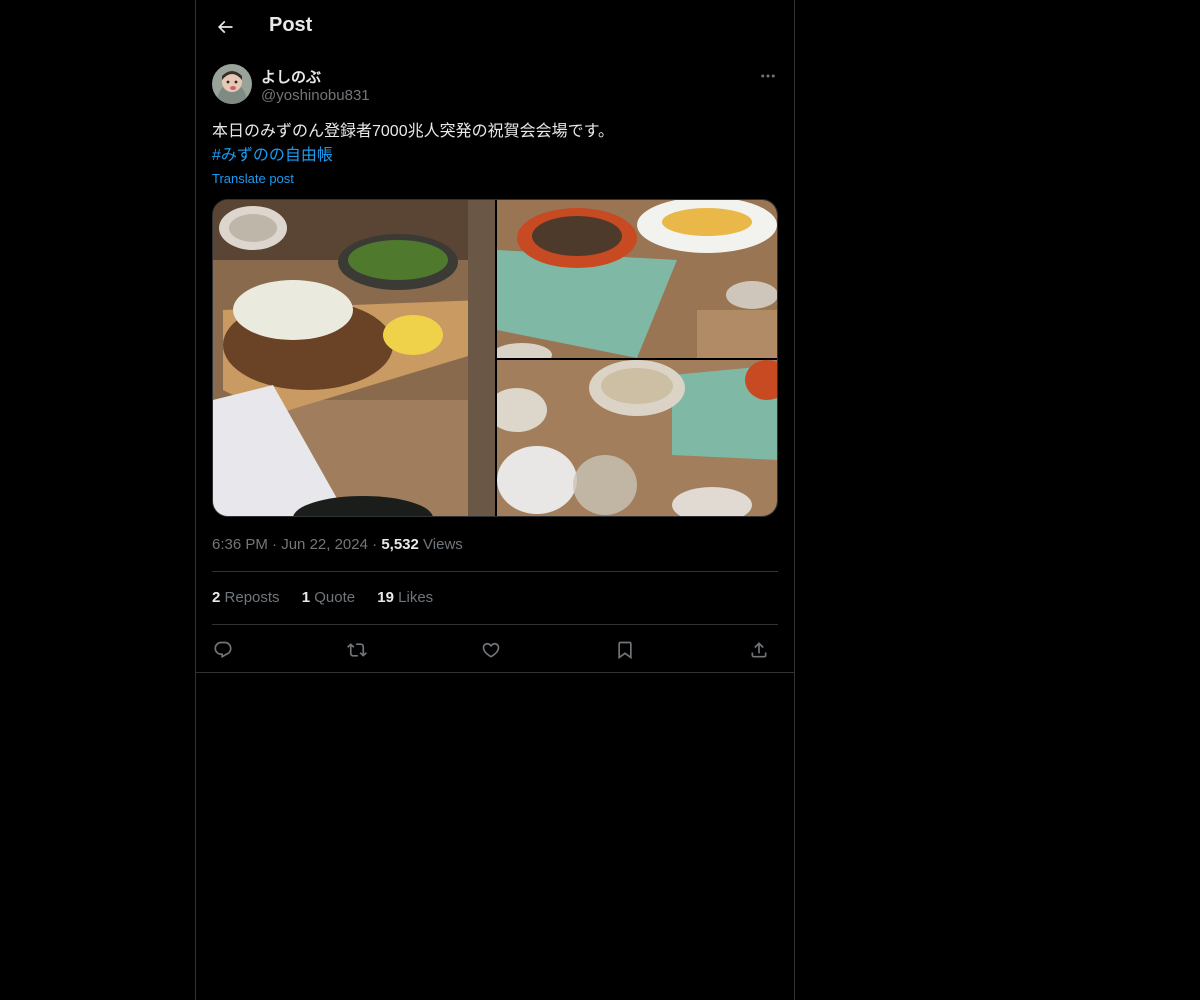 This screenshot has height=1000, width=1200. What do you see at coordinates (495, 672) in the screenshot?
I see `post-bottom-border` at bounding box center [495, 672].